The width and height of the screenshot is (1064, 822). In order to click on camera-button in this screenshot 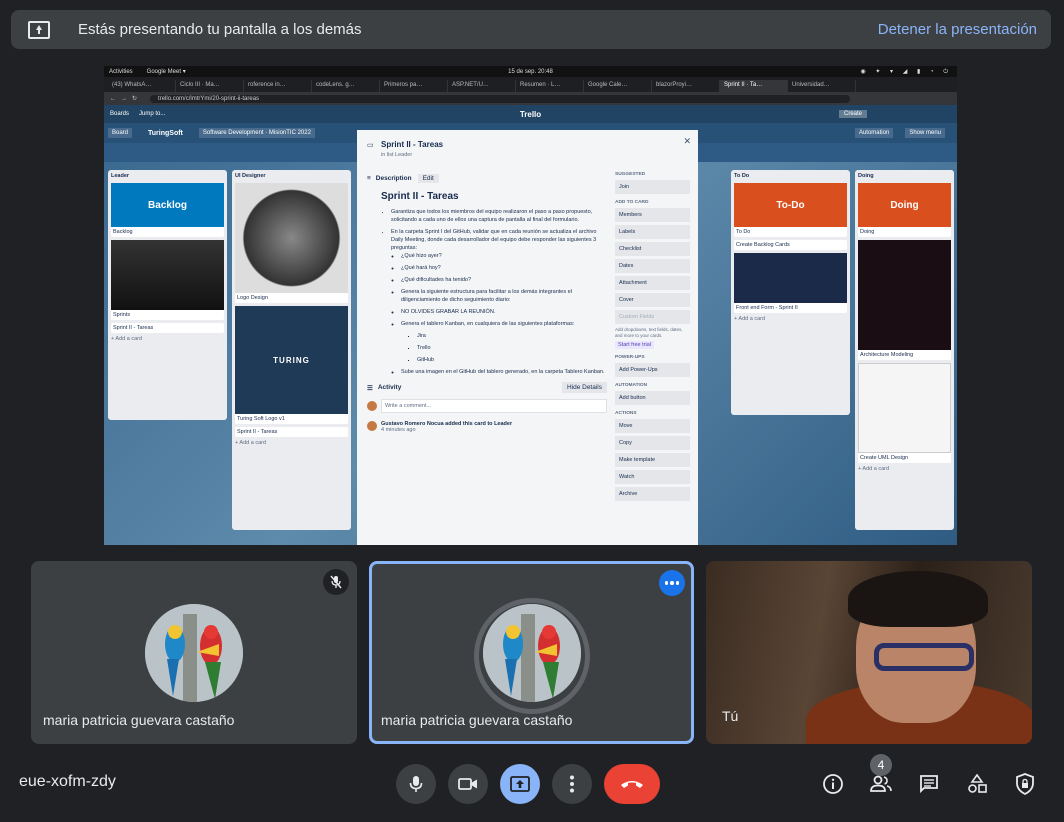, I will do `click(468, 784)`.